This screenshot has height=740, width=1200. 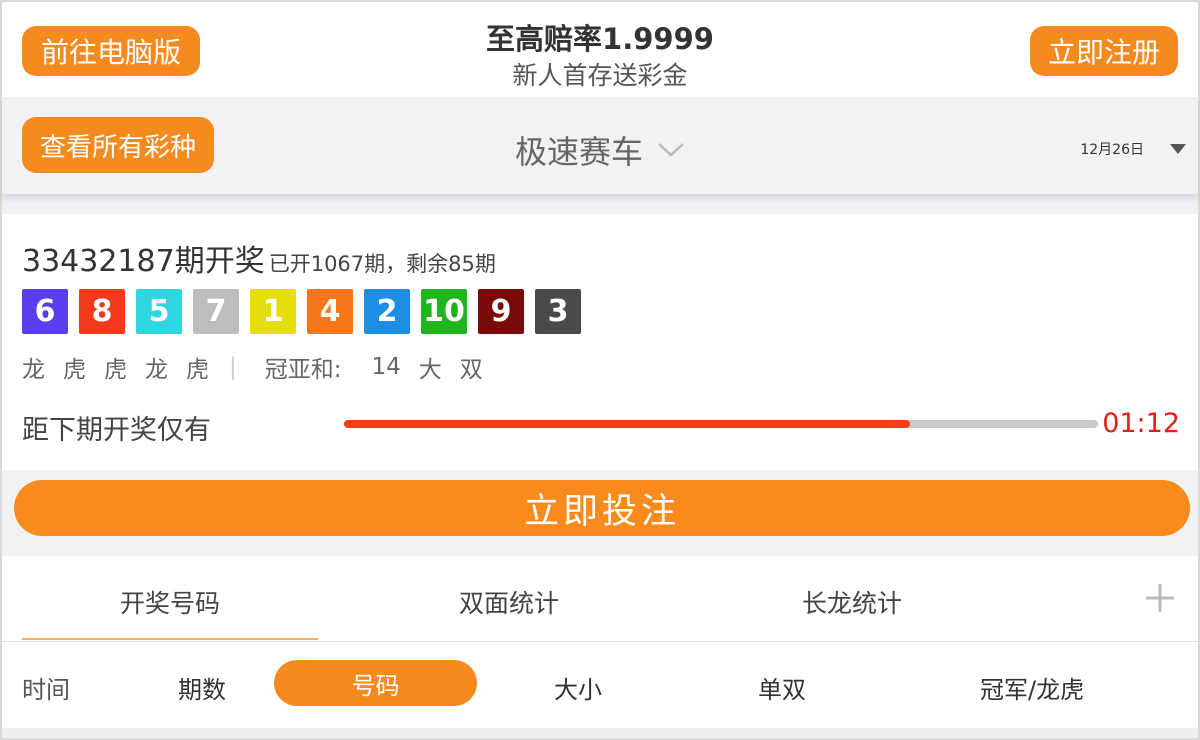 I want to click on result-ball: 7, so click(x=216, y=311).